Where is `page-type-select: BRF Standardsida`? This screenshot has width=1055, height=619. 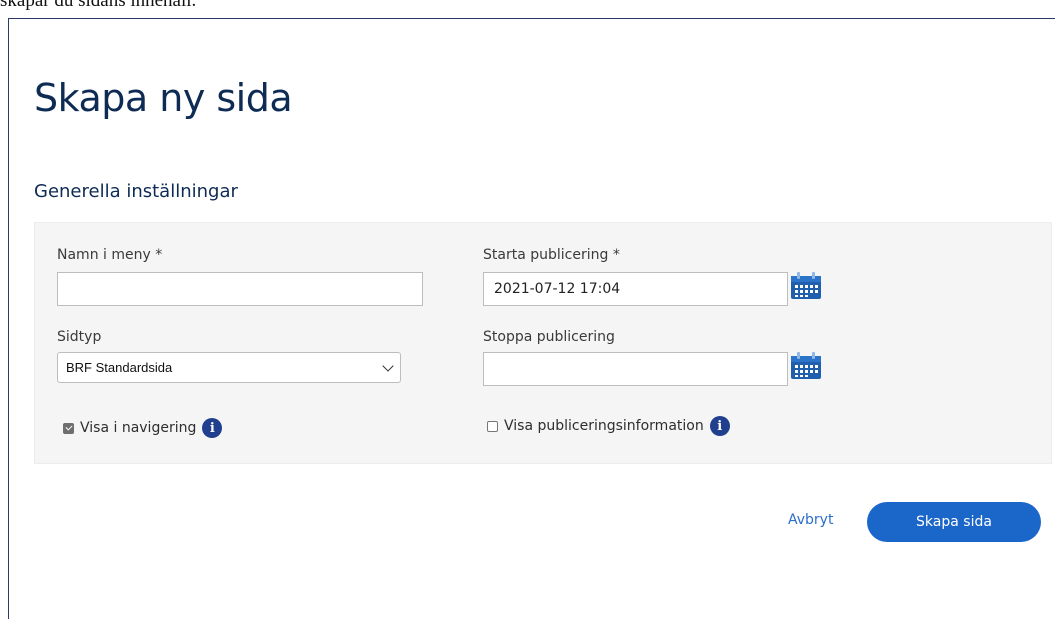
page-type-select: BRF Standardsida is located at coordinates (229, 367).